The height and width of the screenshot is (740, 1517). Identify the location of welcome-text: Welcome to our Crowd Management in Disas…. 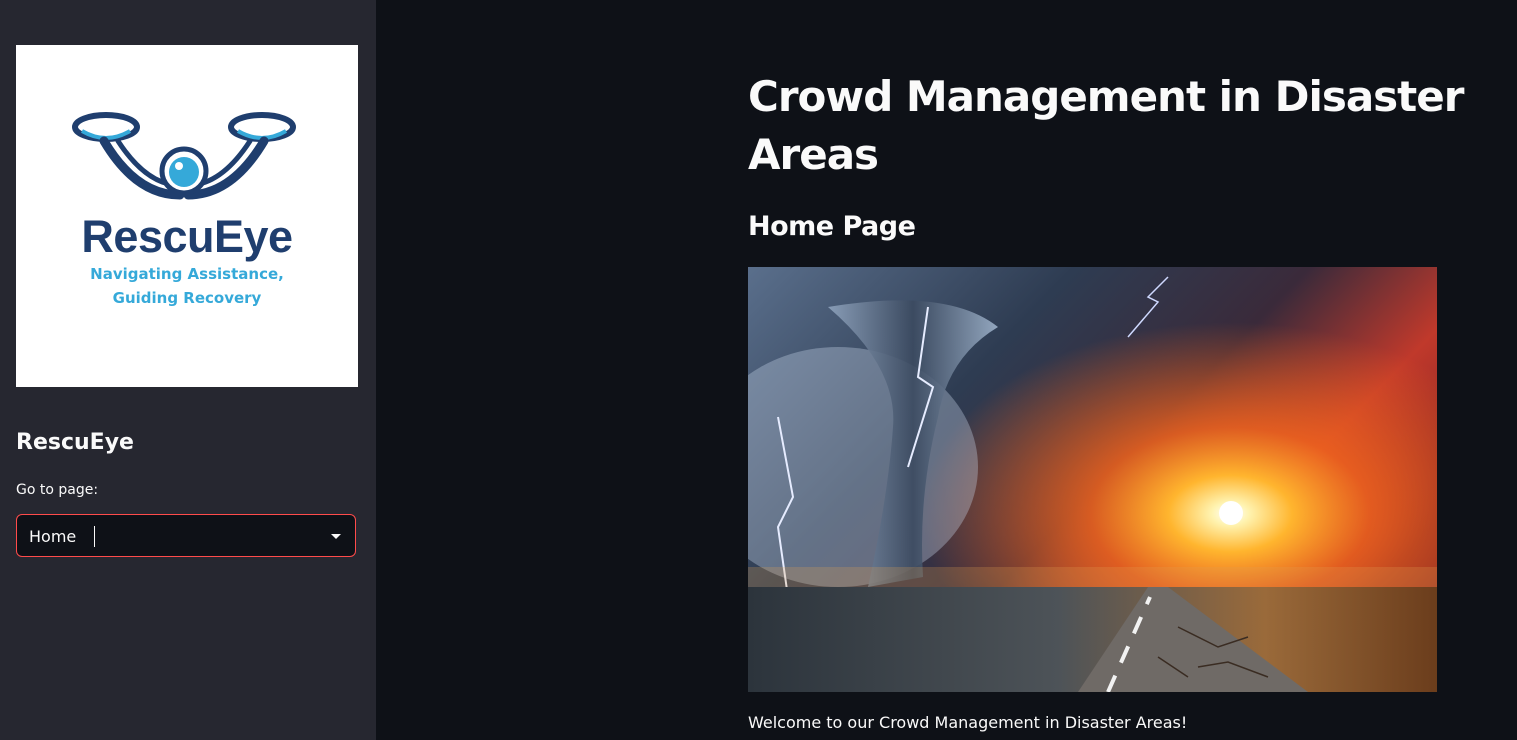
(968, 722).